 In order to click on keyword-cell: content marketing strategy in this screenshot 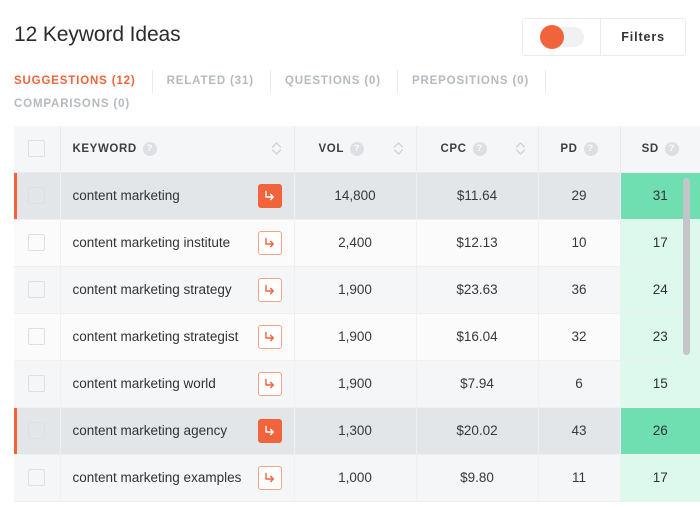, I will do `click(177, 290)`.